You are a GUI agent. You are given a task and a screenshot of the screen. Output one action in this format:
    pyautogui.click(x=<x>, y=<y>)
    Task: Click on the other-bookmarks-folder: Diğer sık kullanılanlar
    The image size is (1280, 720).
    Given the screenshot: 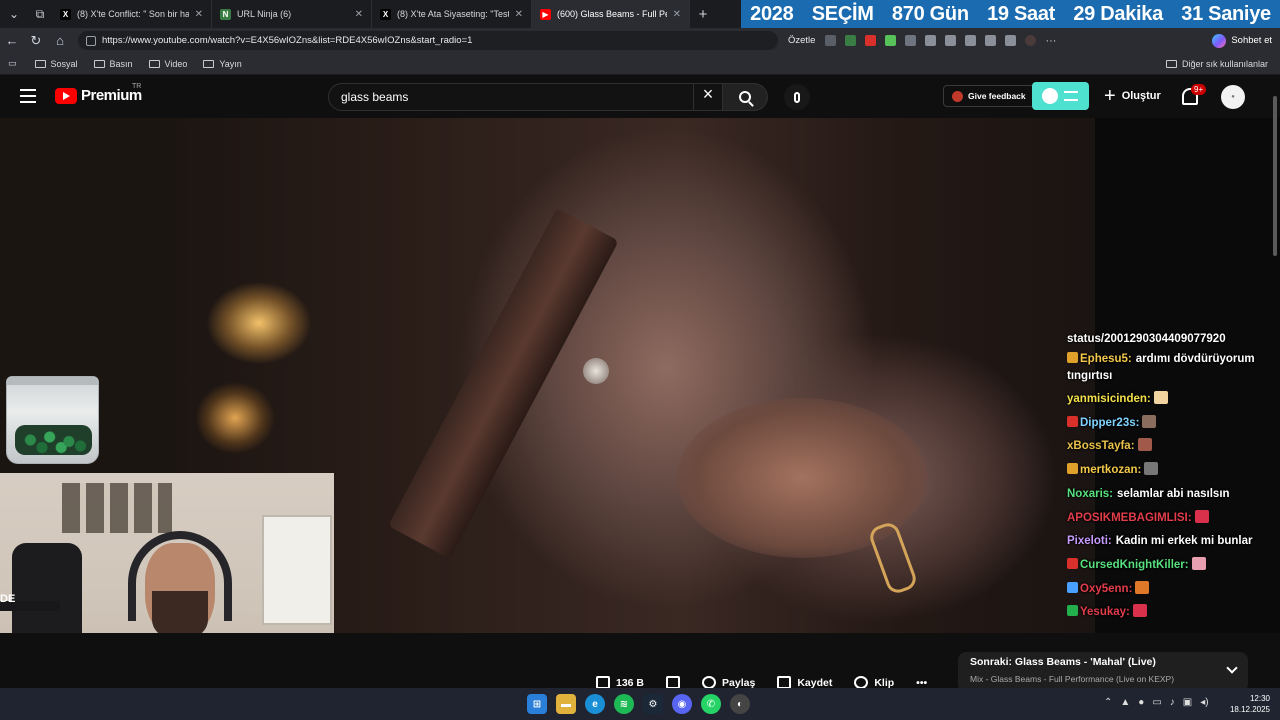 What is the action you would take?
    pyautogui.click(x=1216, y=63)
    